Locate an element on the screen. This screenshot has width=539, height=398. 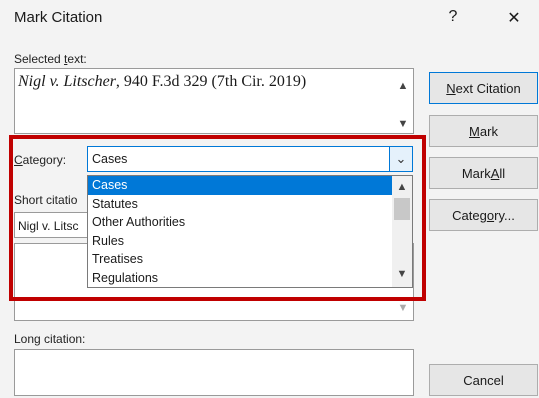
category-button-label: Categ is located at coordinates (469, 215).